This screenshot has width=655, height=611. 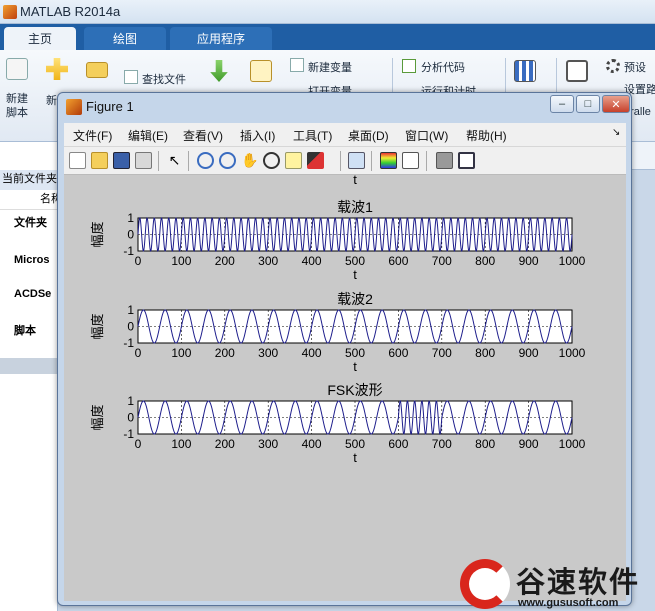 What do you see at coordinates (398, 444) in the screenshot?
I see `x-tick-label: 600` at bounding box center [398, 444].